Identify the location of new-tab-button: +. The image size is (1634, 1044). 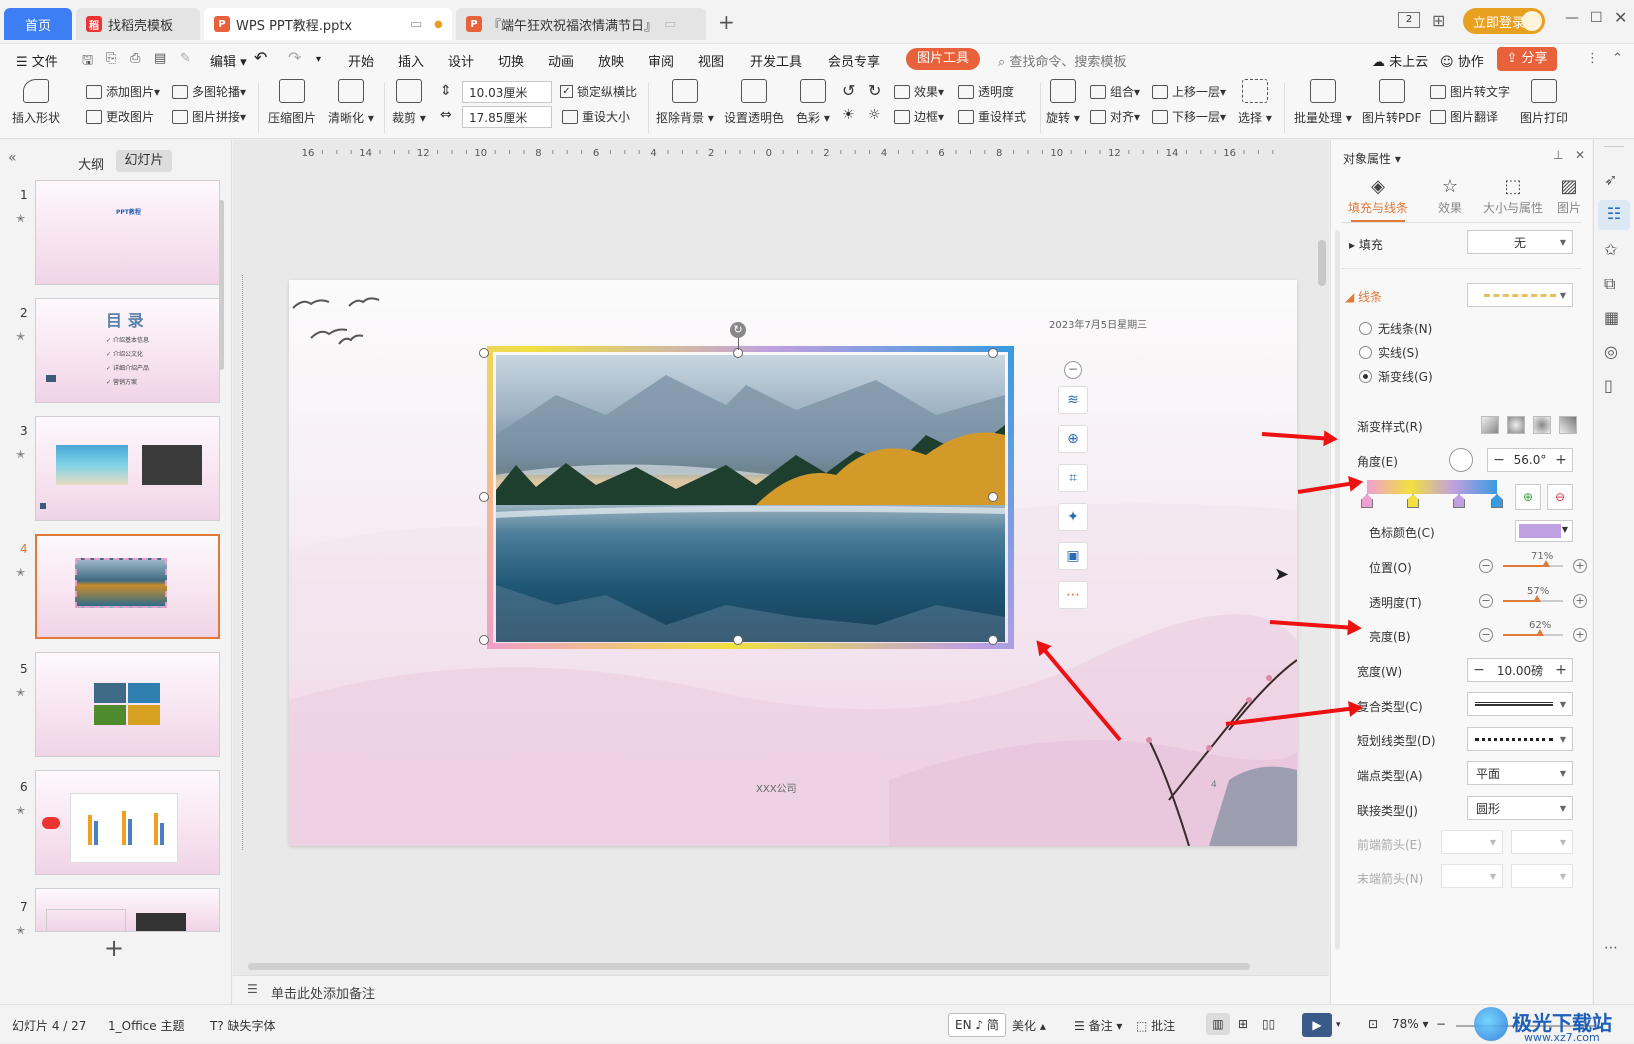
(726, 22).